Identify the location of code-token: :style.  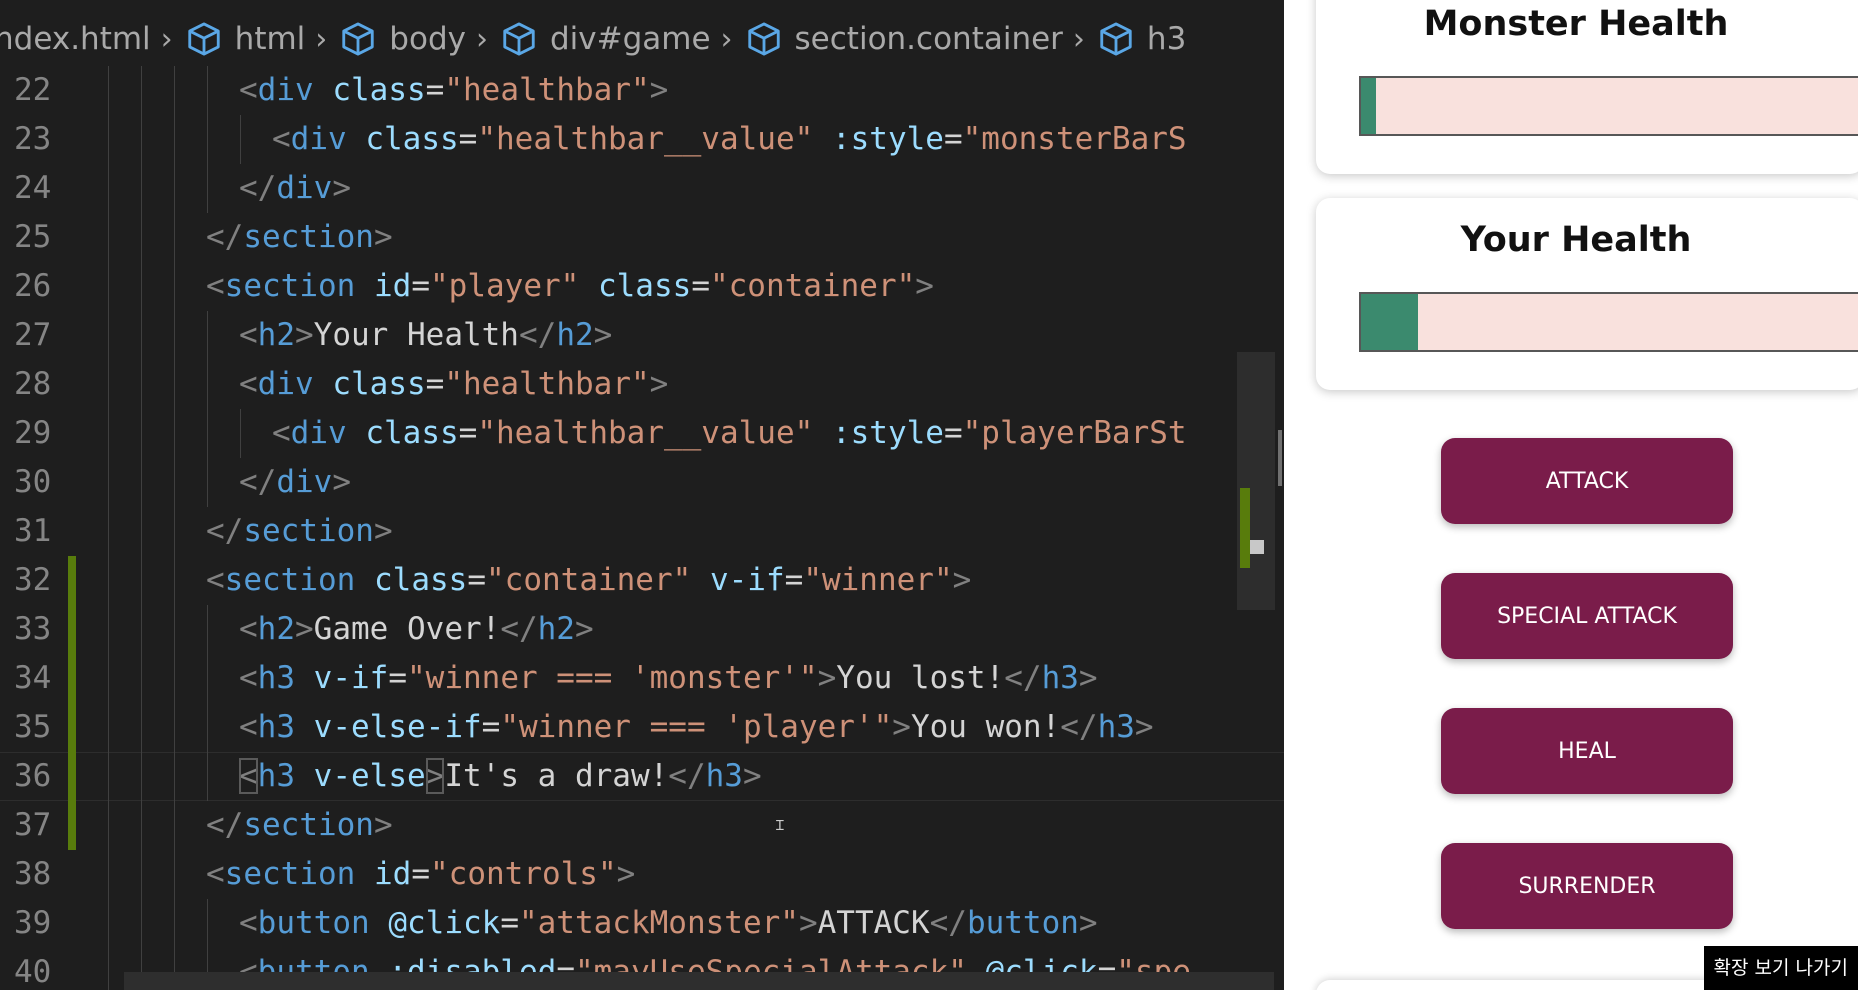
(887, 433).